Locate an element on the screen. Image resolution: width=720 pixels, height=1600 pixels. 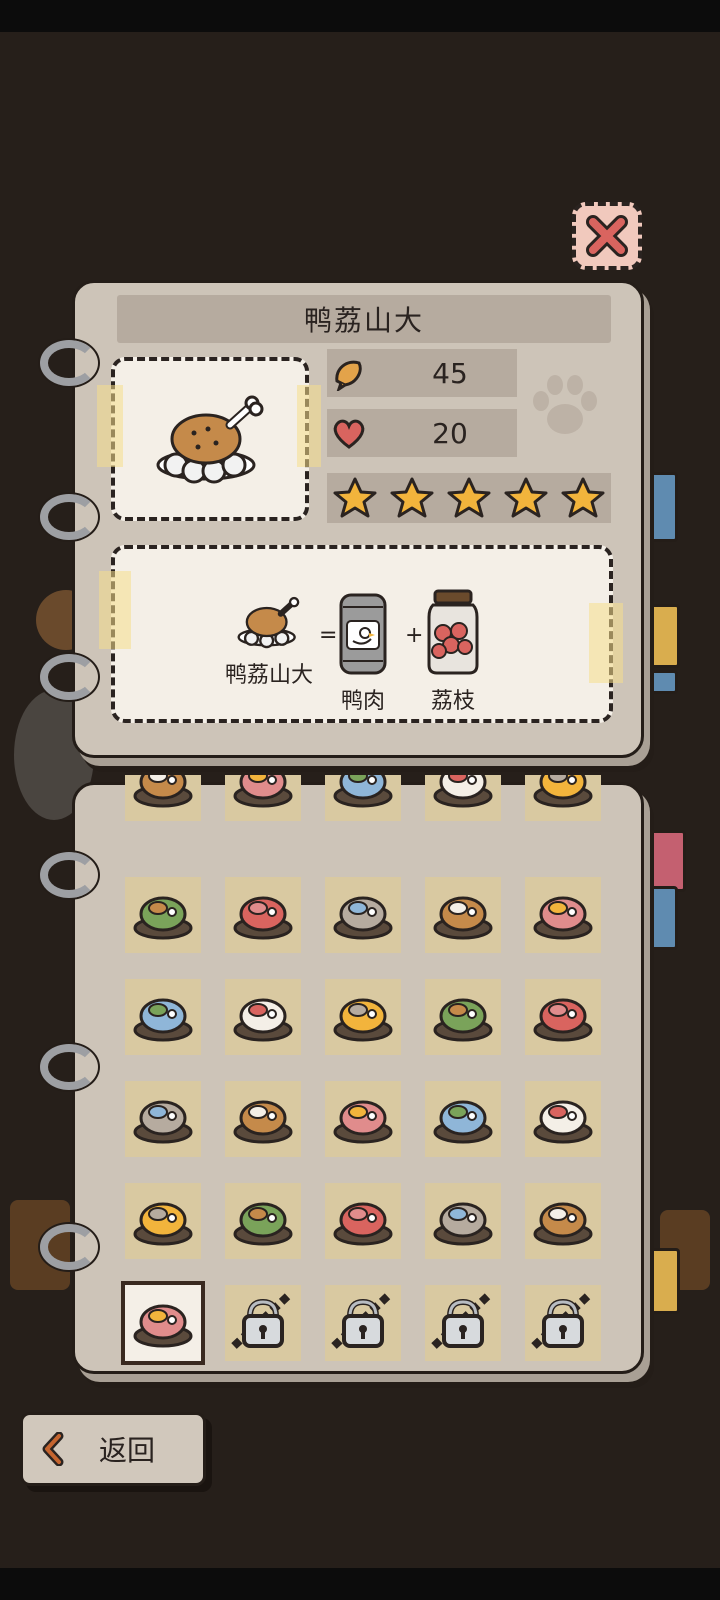
veg-sushi-icon is located at coordinates (563, 1119).